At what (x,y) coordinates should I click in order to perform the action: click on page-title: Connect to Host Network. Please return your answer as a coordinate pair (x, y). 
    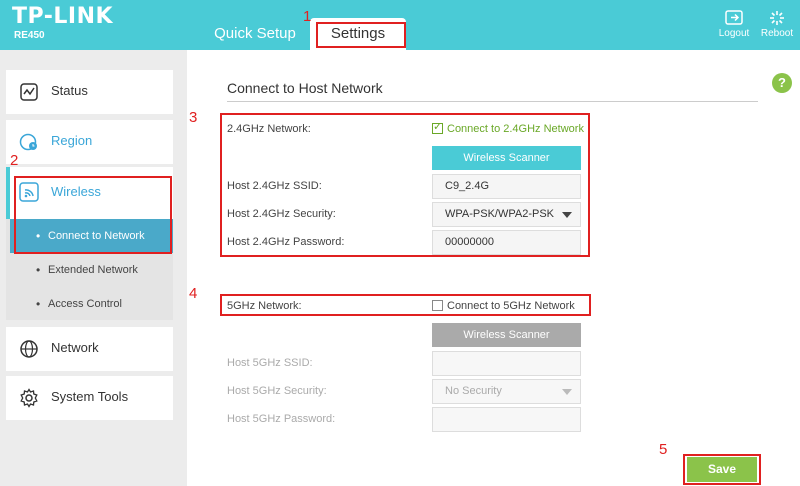
    Looking at the image, I should click on (305, 88).